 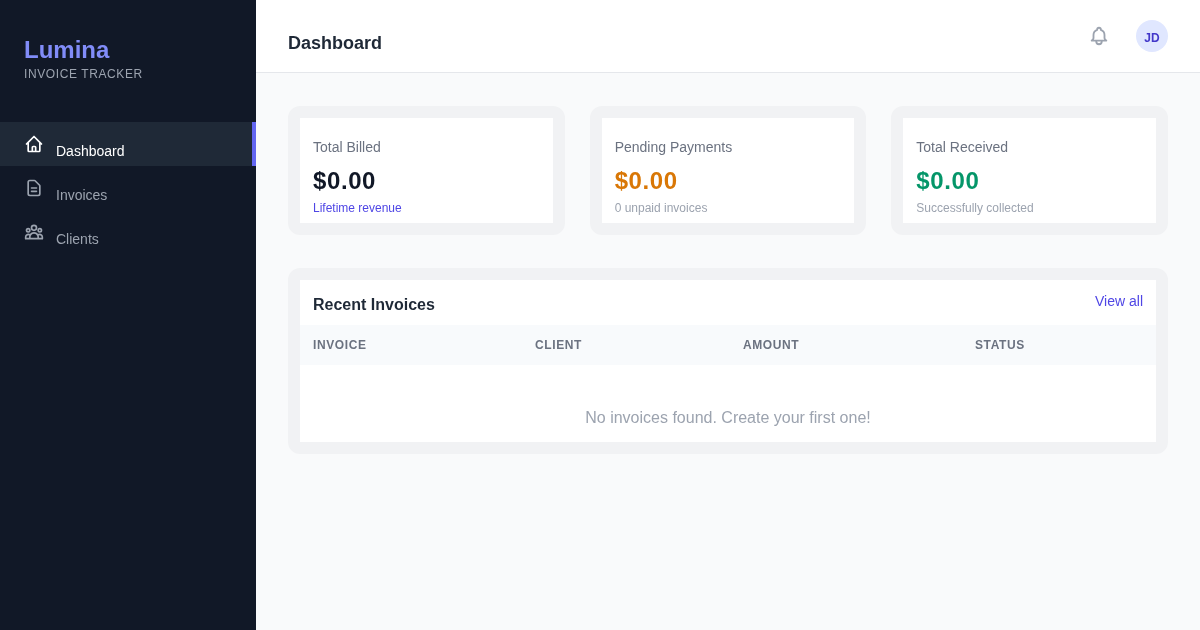 What do you see at coordinates (1152, 36) in the screenshot?
I see `user-avatar: JD` at bounding box center [1152, 36].